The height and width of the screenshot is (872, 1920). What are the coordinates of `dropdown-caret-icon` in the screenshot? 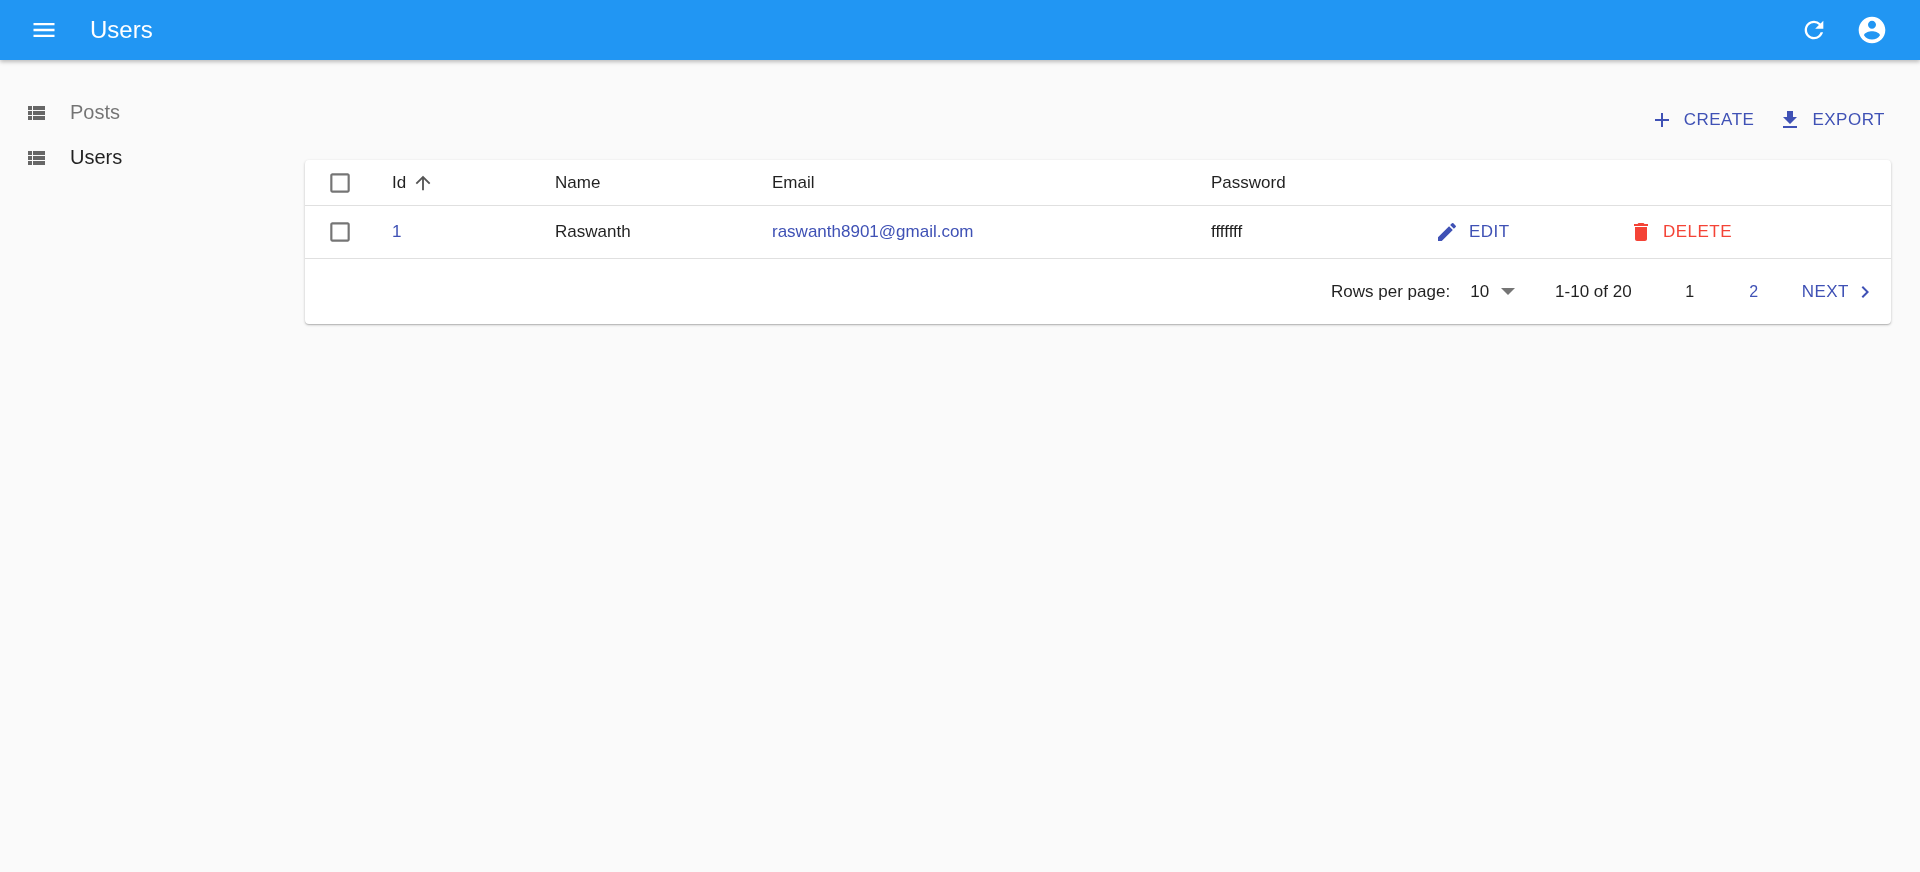 It's located at (1508, 291).